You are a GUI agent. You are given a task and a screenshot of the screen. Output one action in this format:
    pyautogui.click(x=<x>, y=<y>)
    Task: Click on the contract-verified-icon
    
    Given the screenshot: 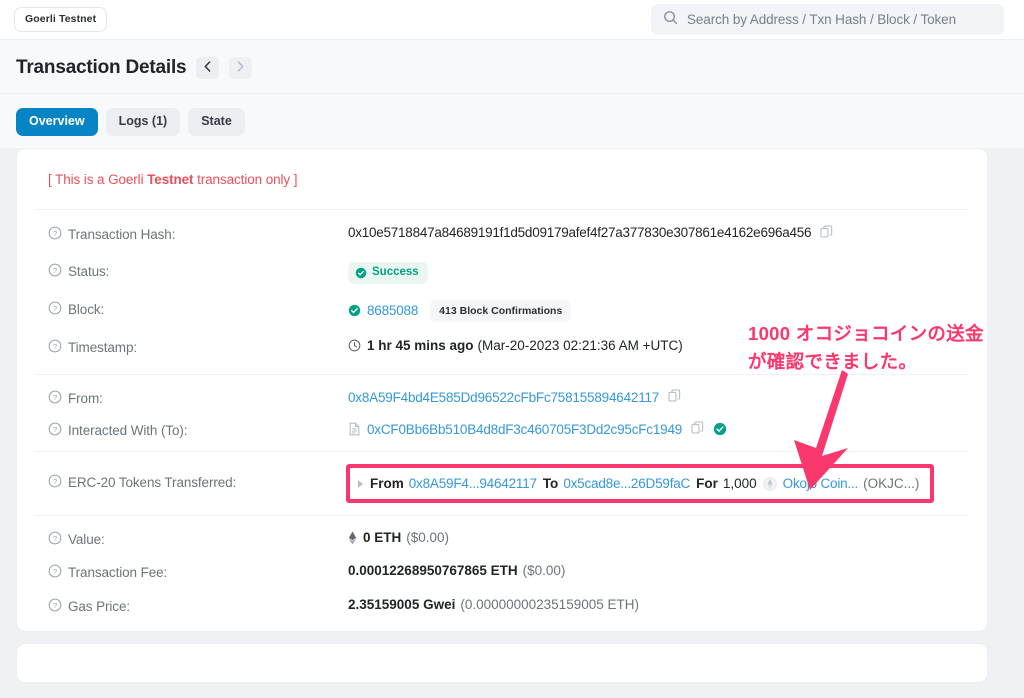 What is the action you would take?
    pyautogui.click(x=720, y=429)
    